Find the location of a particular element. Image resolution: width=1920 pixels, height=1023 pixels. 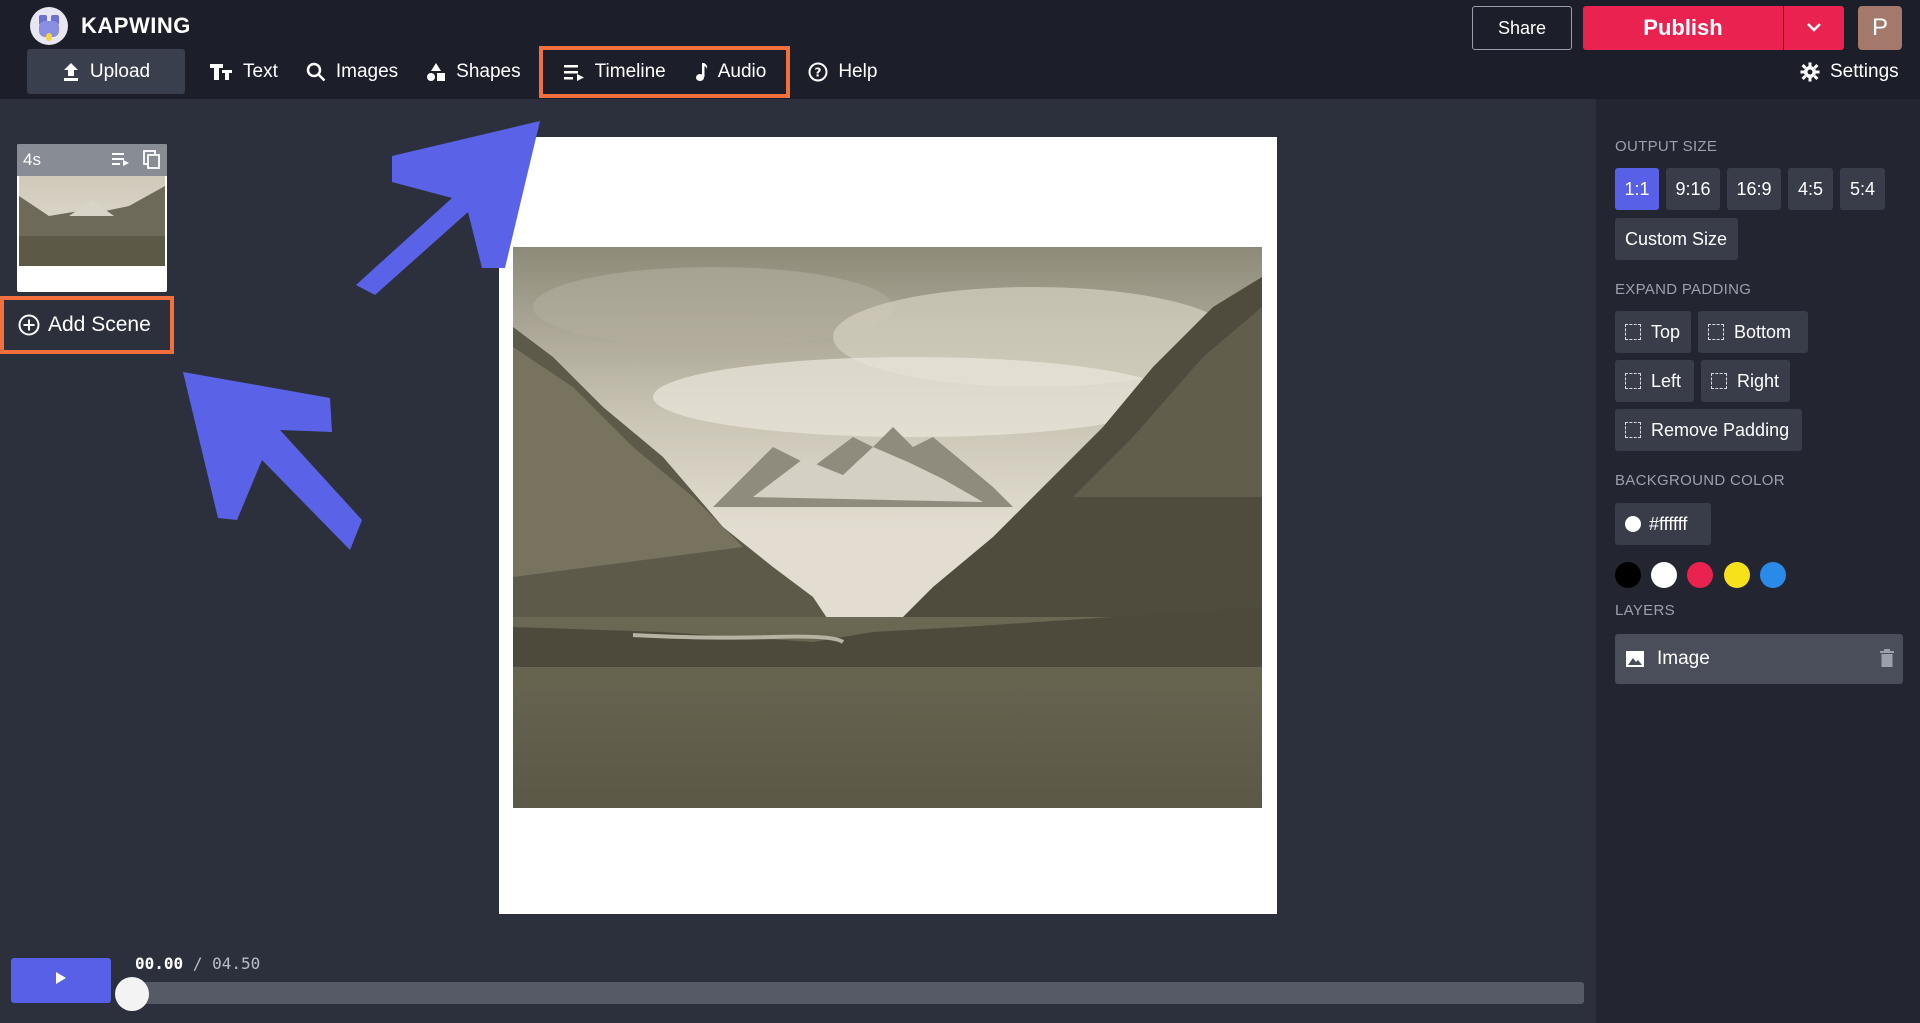

help-icon: ? is located at coordinates (818, 72).